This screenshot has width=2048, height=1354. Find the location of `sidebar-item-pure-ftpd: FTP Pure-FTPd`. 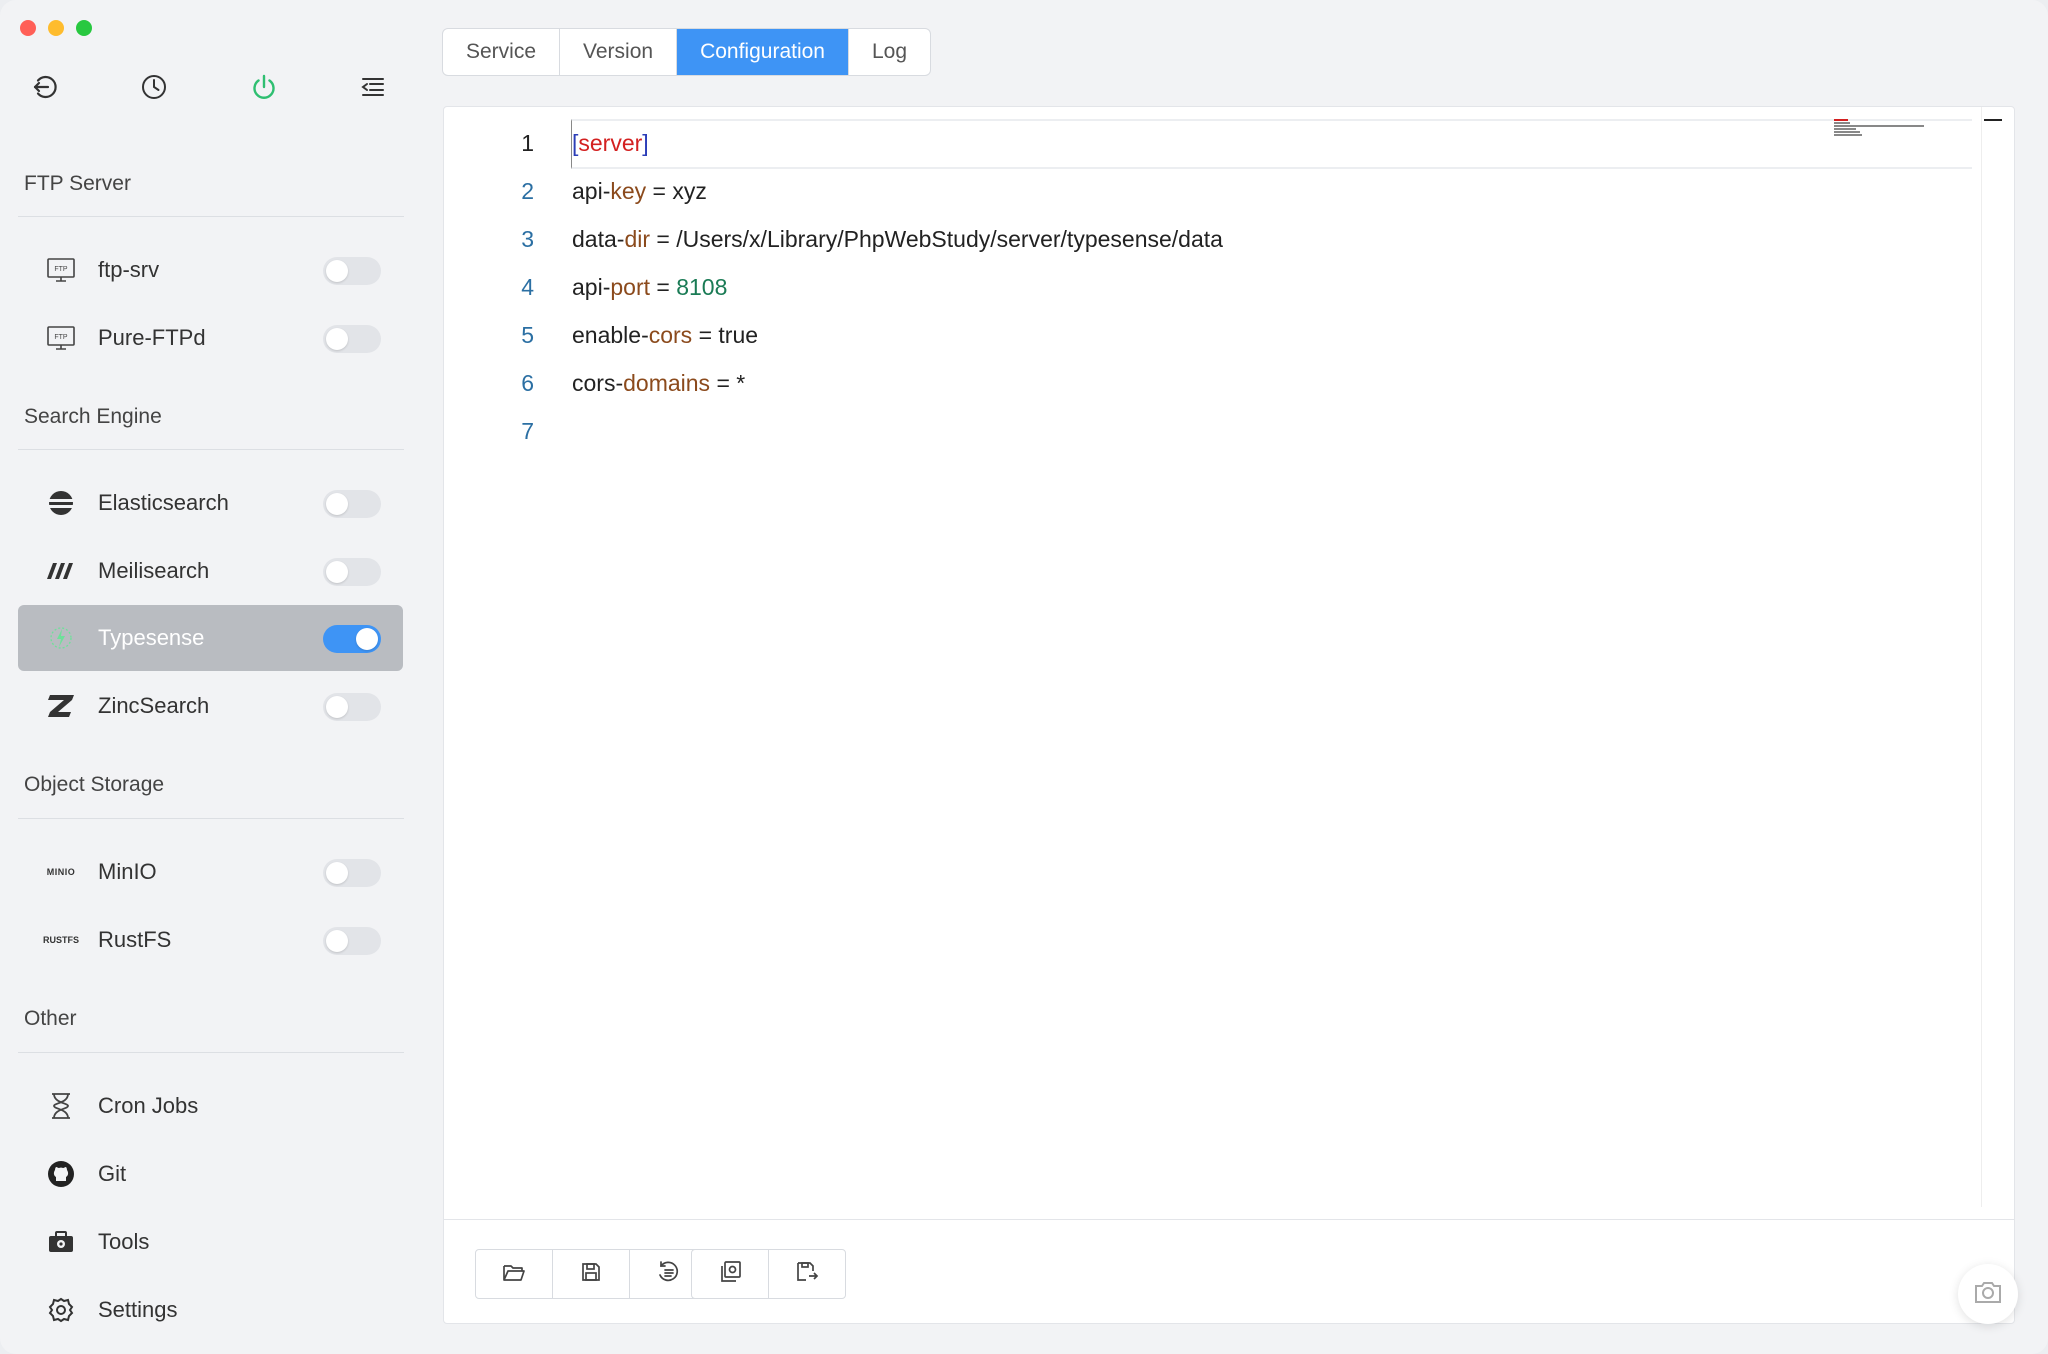

sidebar-item-pure-ftpd: FTP Pure-FTPd is located at coordinates (210, 338).